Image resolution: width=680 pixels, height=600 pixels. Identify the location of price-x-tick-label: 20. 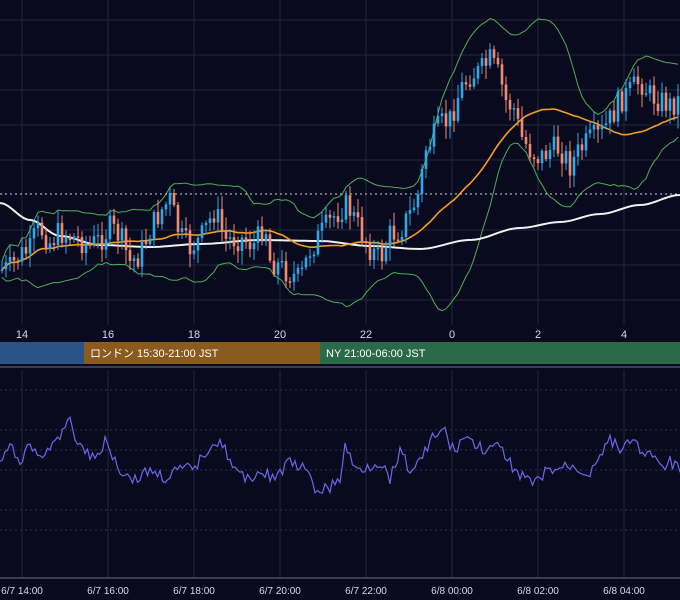
(280, 335).